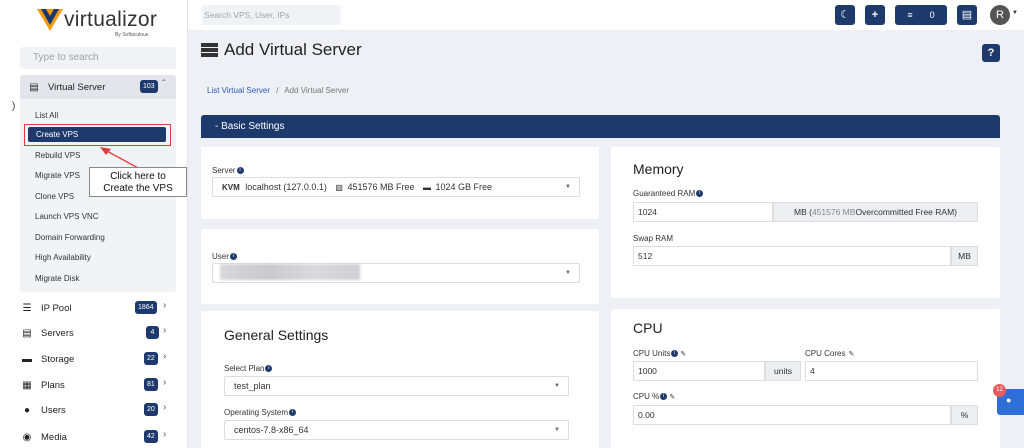  Describe the element at coordinates (1015, 13) in the screenshot. I see `caret-down-icon: ▼` at that location.